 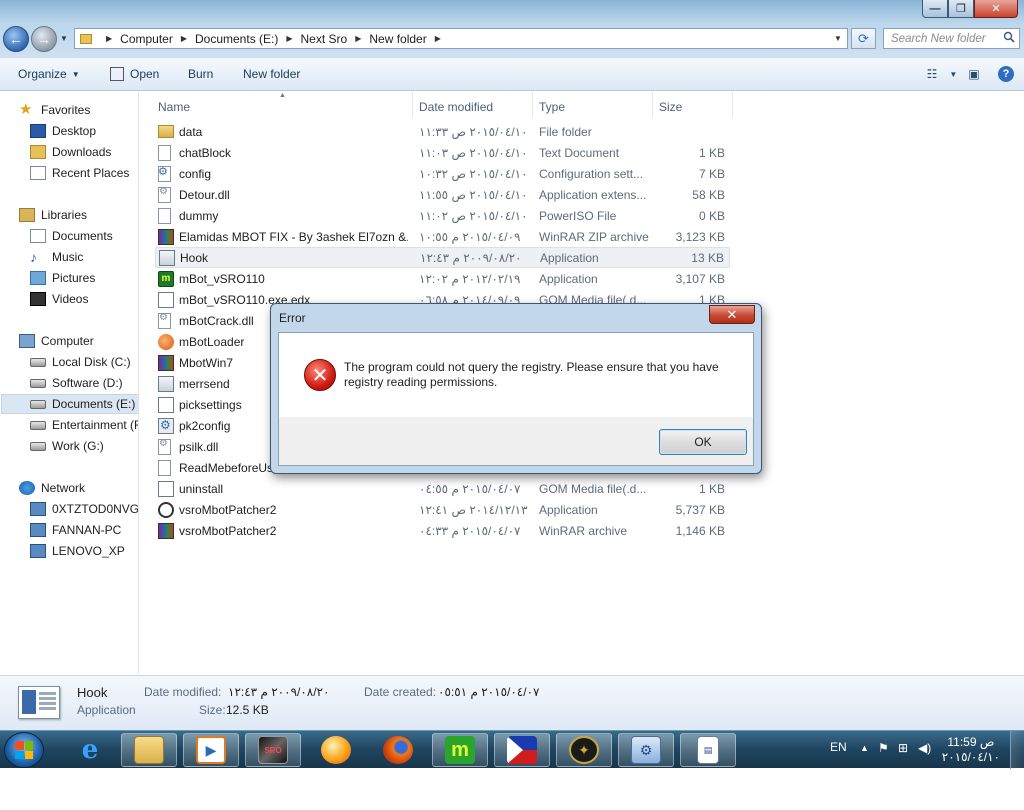 I want to click on file-size: 0 KB, so click(x=711, y=215).